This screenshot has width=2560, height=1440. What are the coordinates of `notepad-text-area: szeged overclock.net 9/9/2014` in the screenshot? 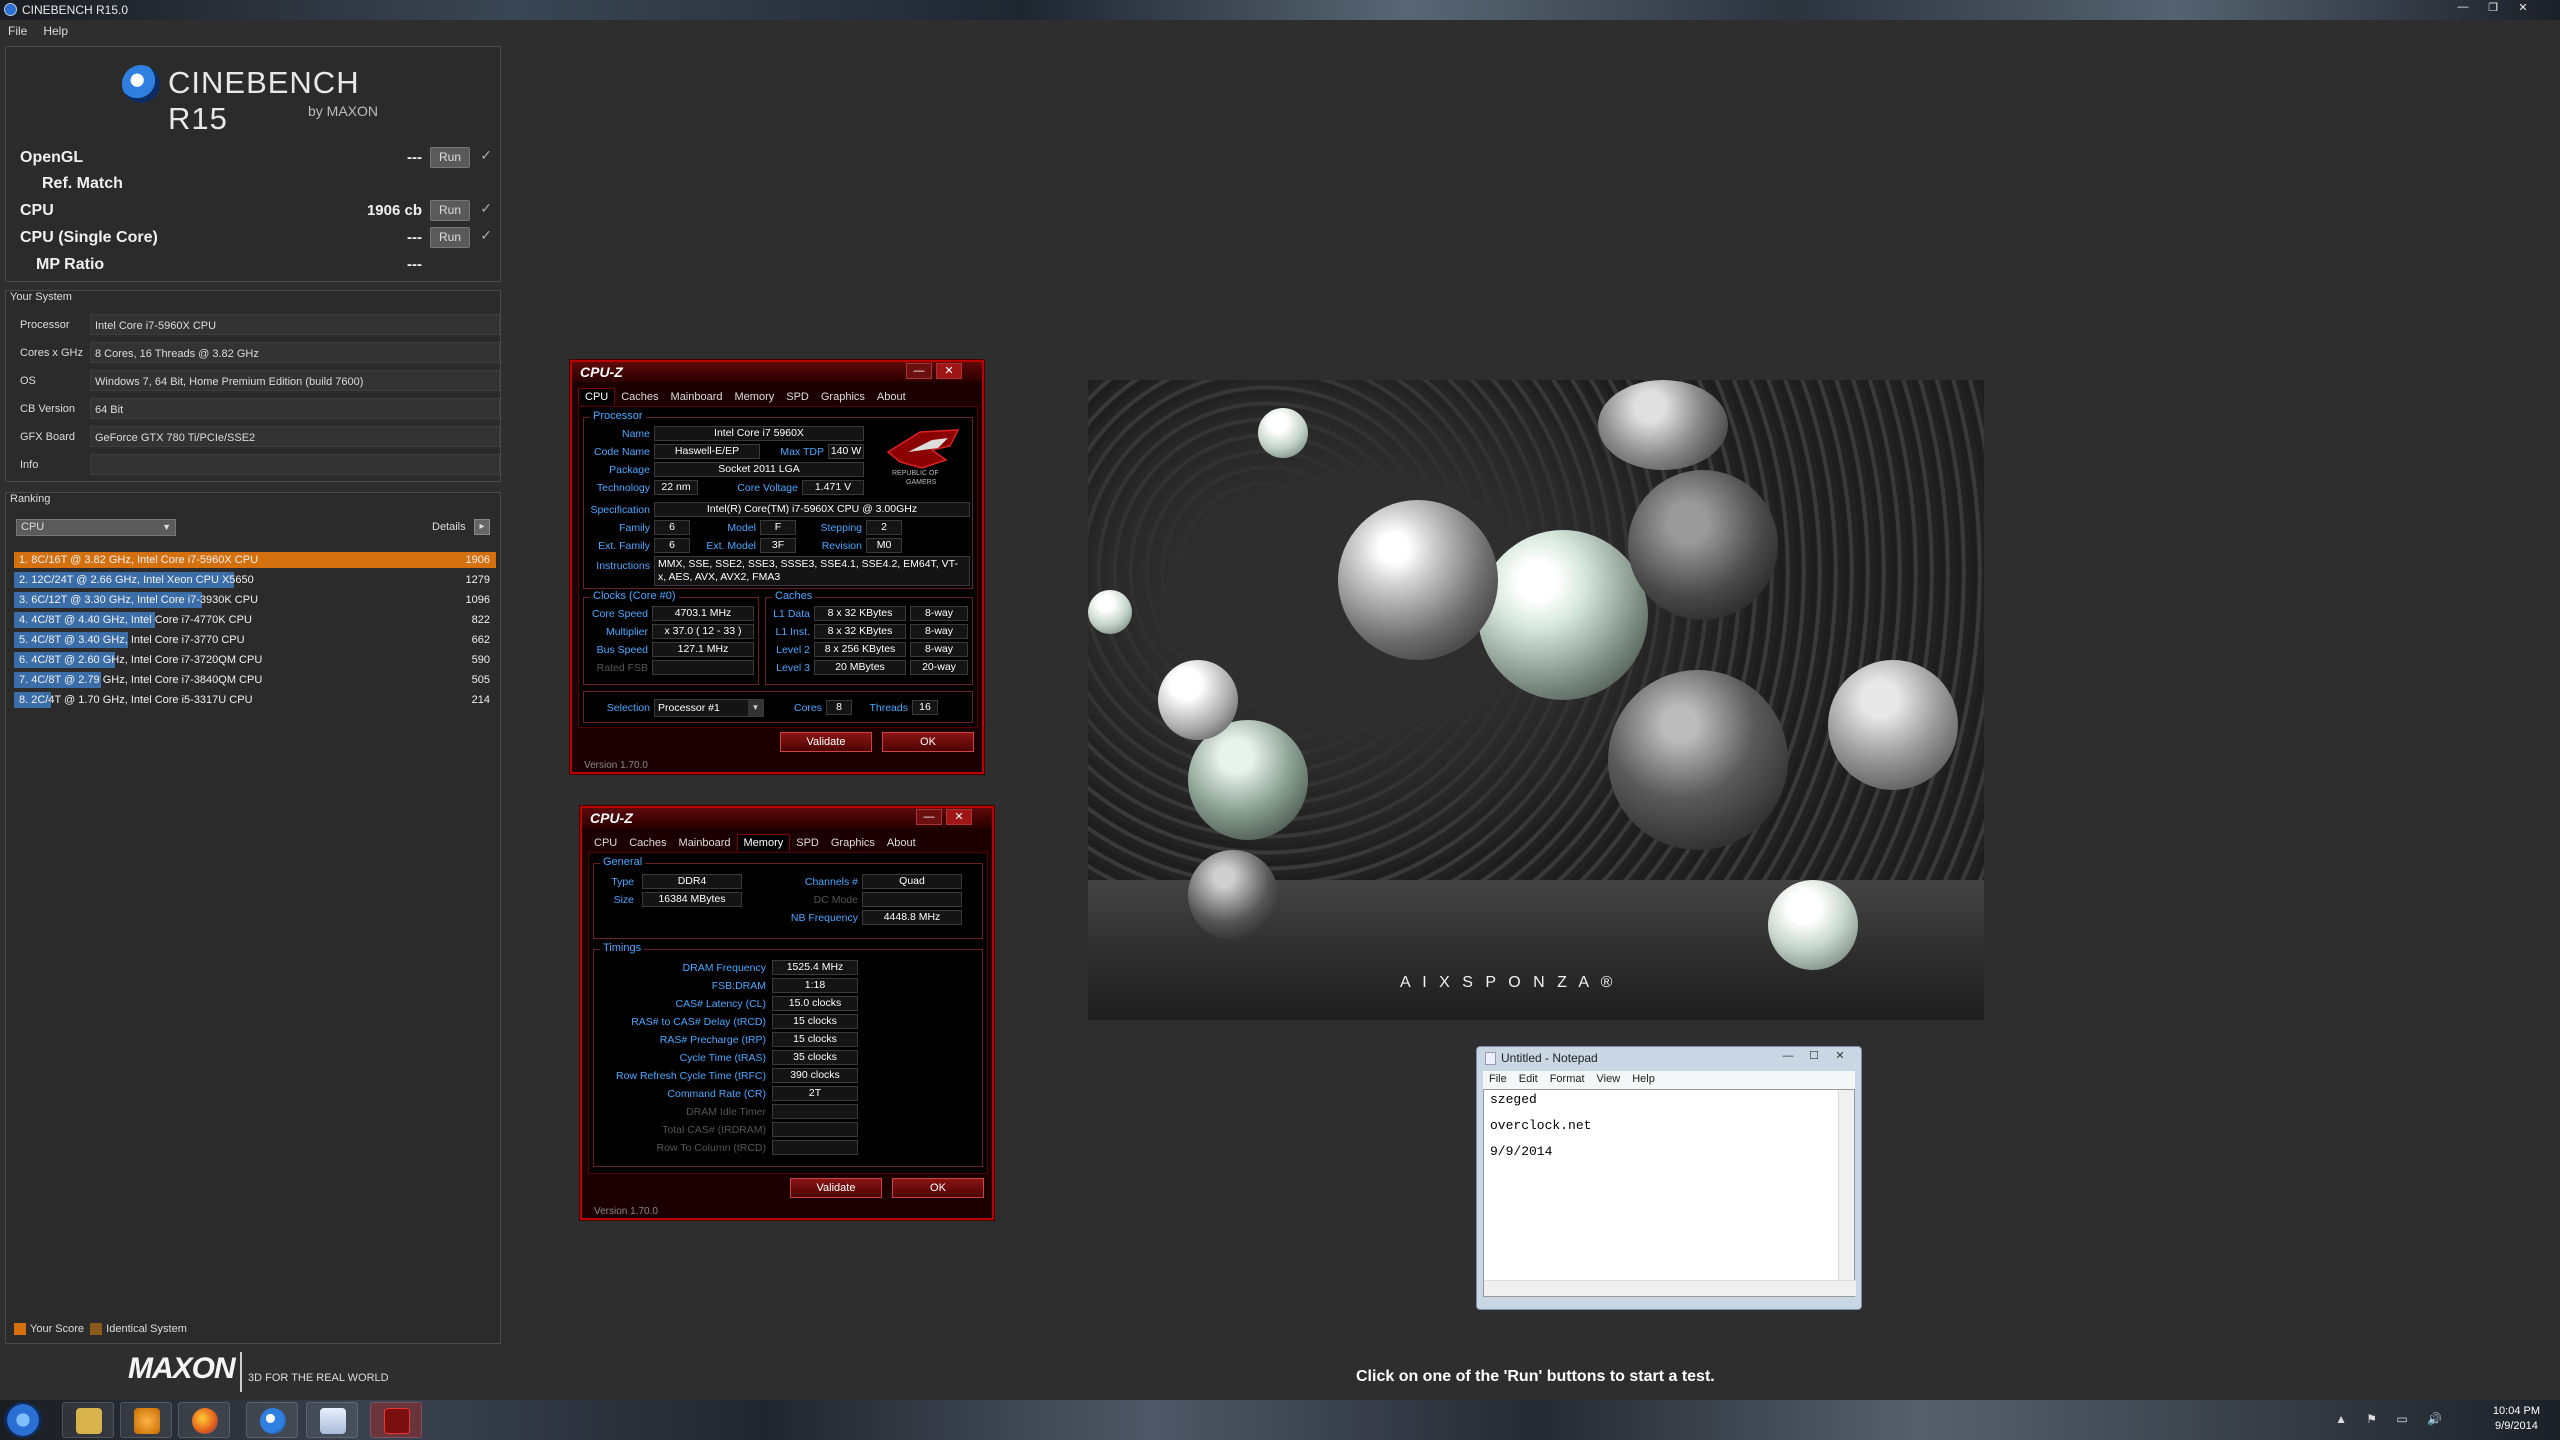 It's located at (1669, 1193).